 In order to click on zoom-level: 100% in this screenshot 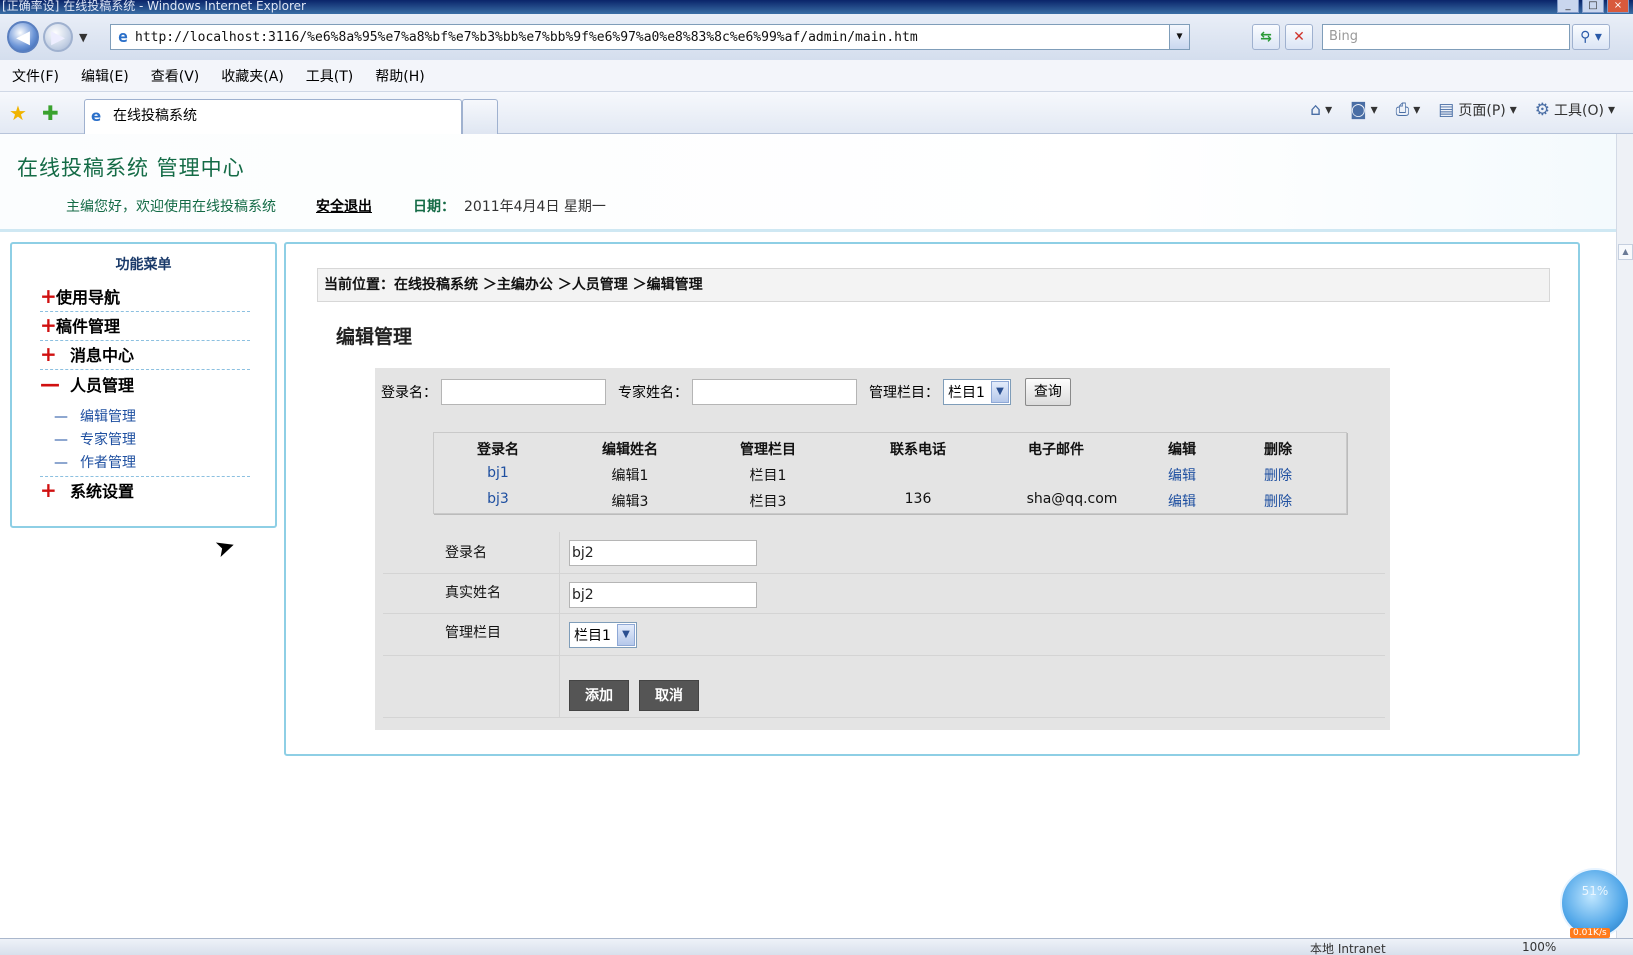, I will do `click(1539, 947)`.